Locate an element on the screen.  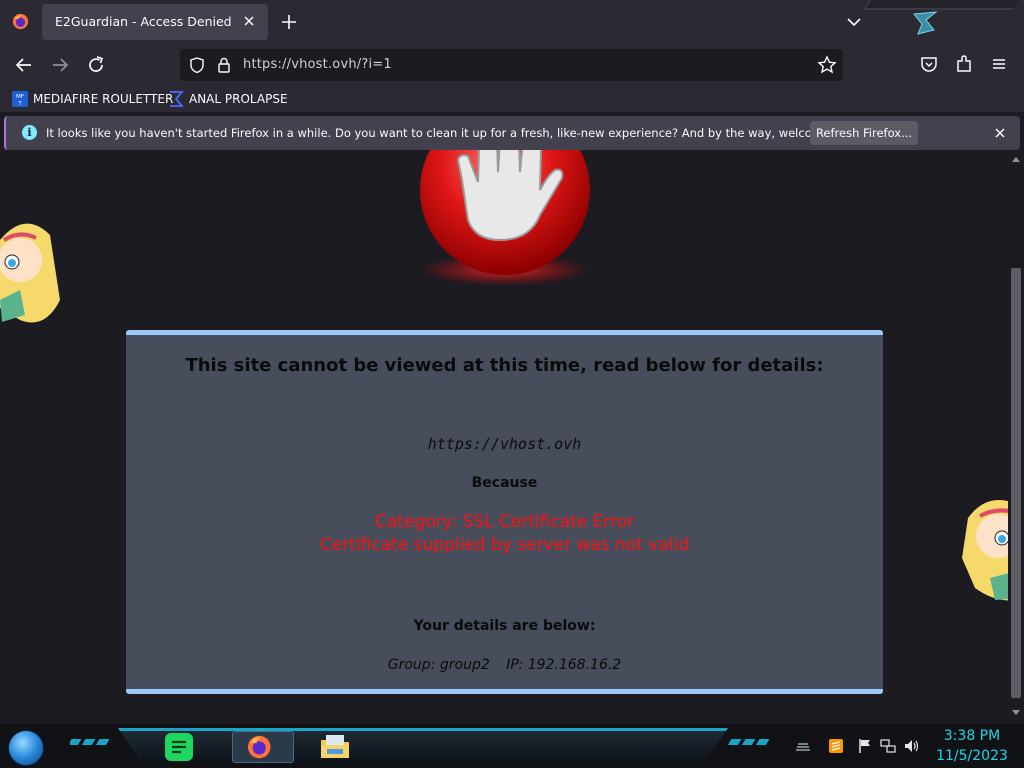
reload-icon is located at coordinates (96, 65).